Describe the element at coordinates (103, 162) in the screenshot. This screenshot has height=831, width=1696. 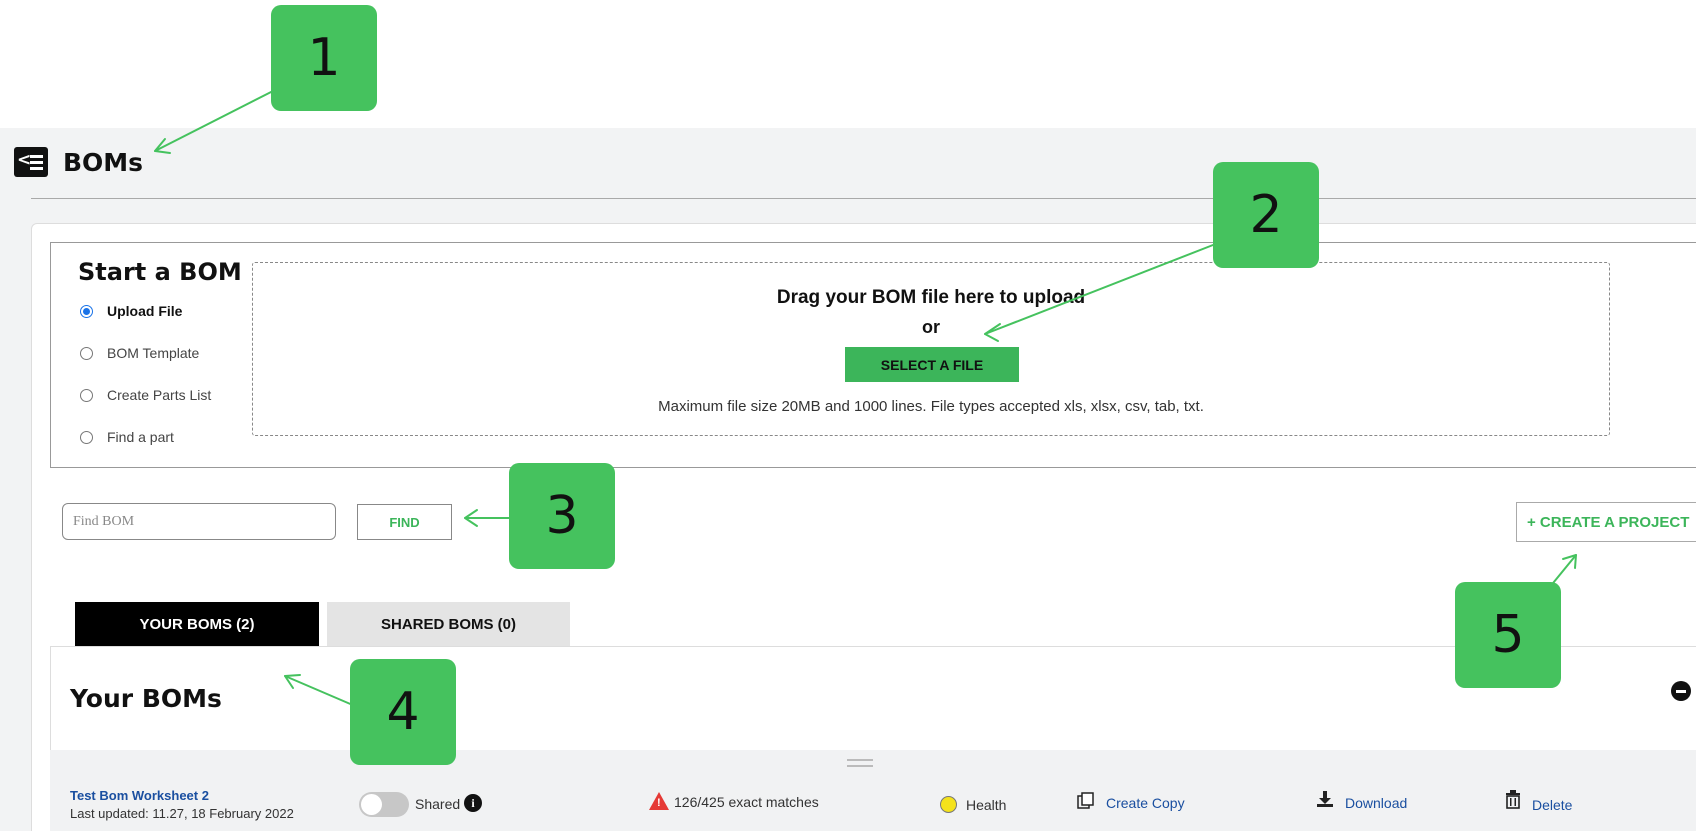
I see `page-title: BOMs` at that location.